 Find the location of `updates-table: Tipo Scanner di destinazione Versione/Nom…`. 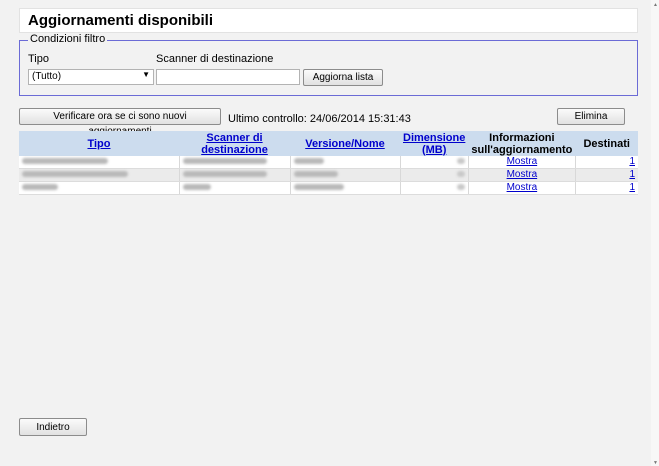

updates-table: Tipo Scanner di destinazione Versione/Nom… is located at coordinates (328, 163).